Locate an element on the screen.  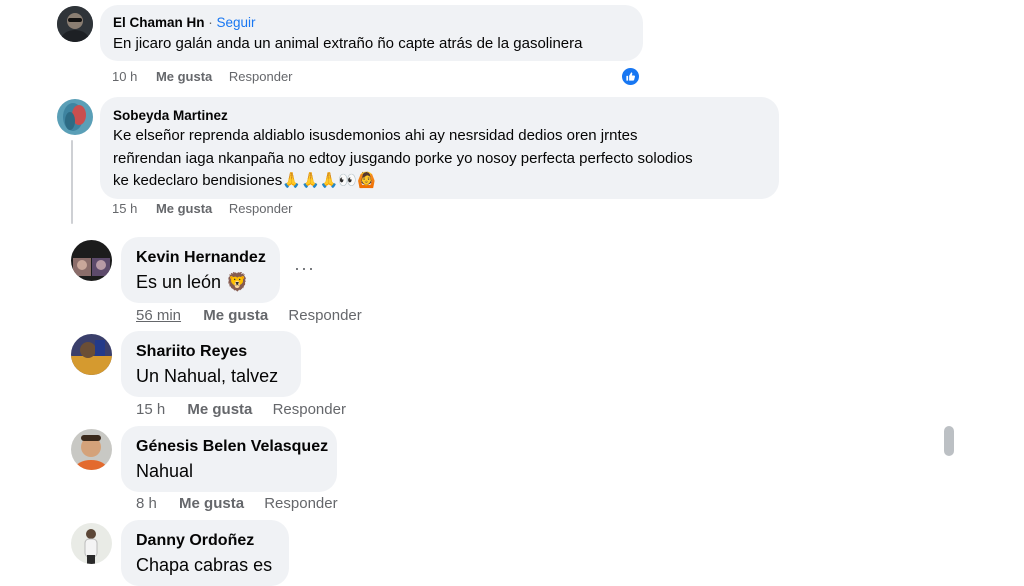
like-reaction-icon is located at coordinates (630, 76).